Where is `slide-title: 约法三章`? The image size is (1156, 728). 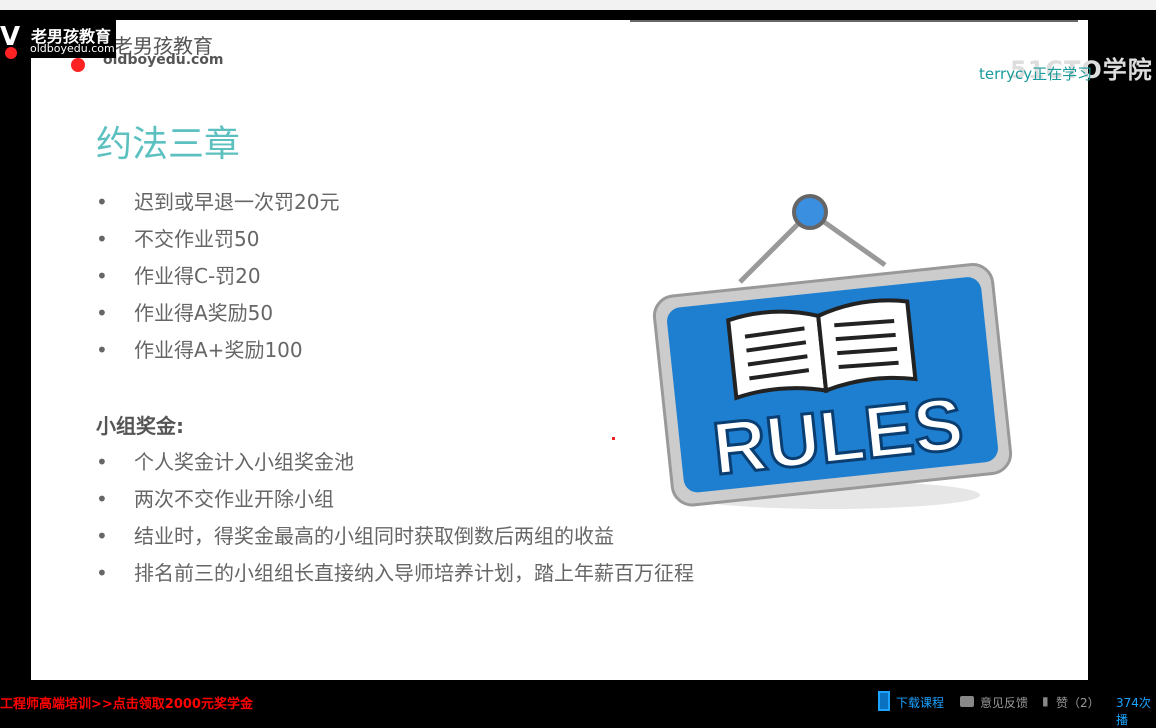
slide-title: 约法三章 is located at coordinates (168, 144).